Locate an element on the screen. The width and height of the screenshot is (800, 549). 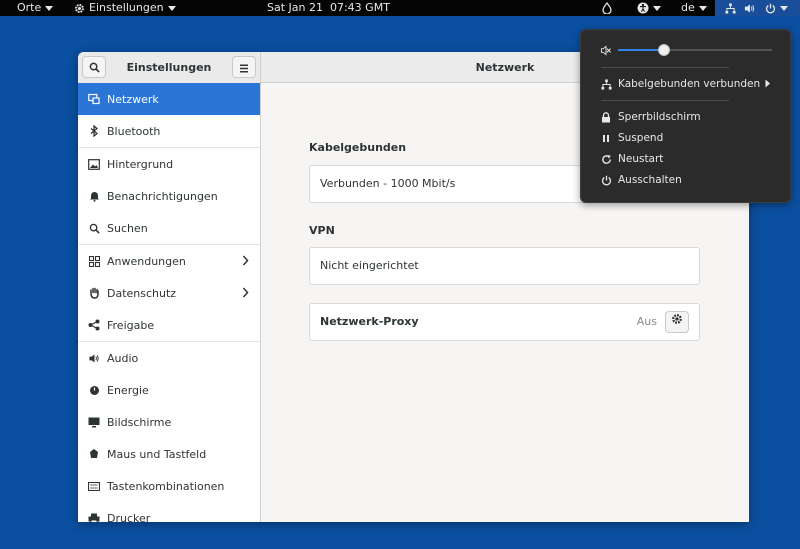
sidebar-item-label: Hintergrund is located at coordinates (140, 164).